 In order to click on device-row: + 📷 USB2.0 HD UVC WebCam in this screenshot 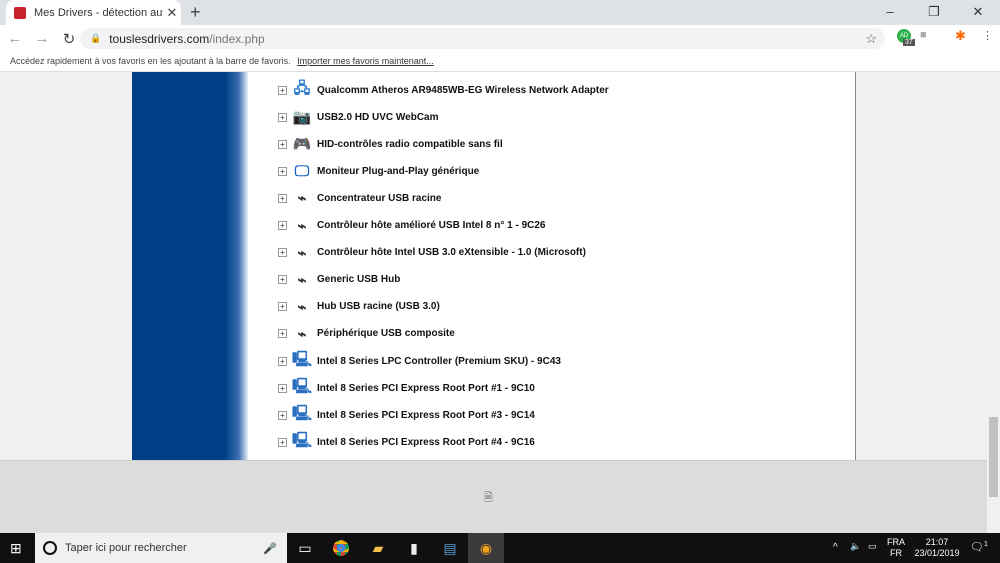, I will do `click(358, 117)`.